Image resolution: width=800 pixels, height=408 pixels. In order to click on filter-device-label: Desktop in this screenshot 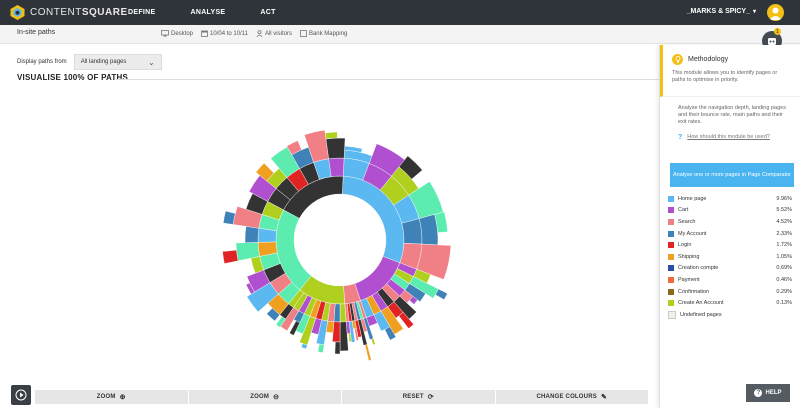, I will do `click(182, 33)`.